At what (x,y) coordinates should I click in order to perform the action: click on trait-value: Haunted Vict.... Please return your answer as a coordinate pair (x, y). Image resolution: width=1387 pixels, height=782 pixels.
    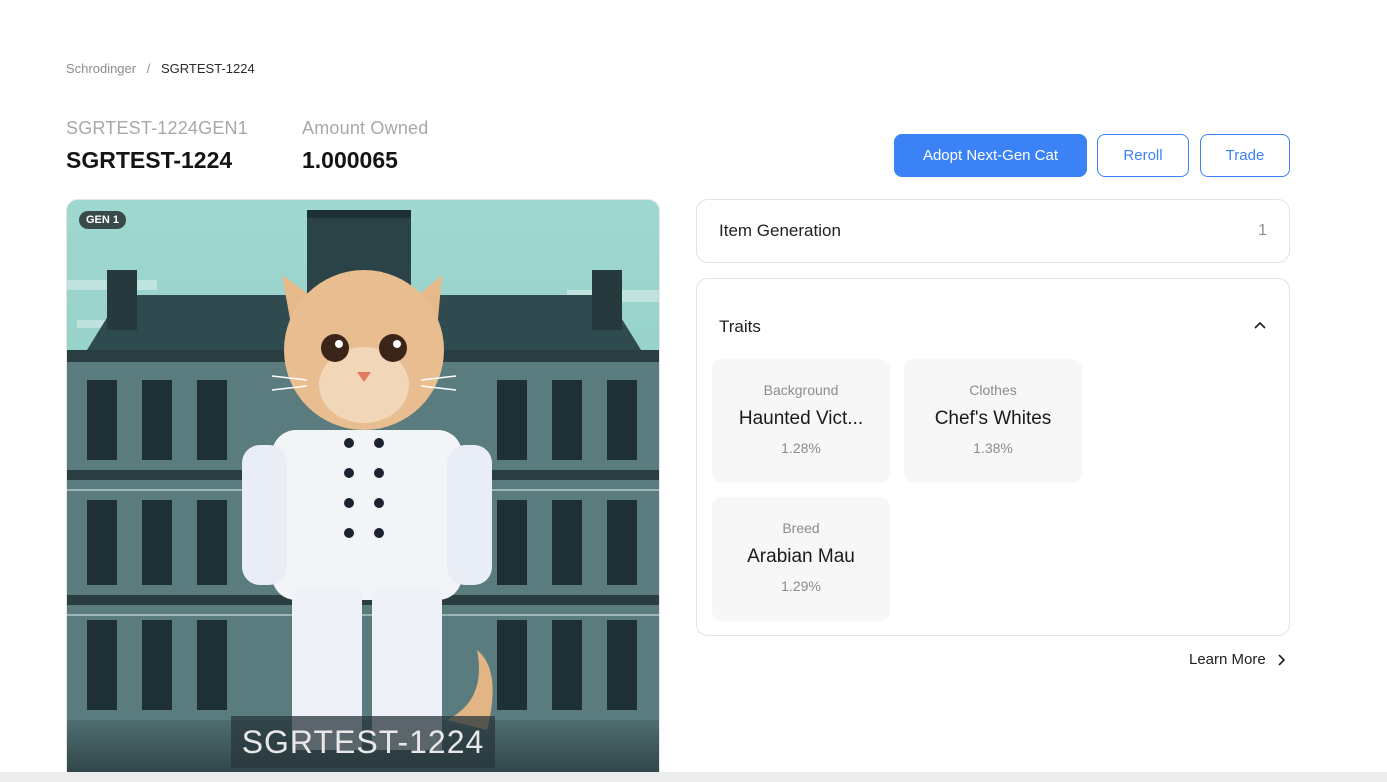
    Looking at the image, I should click on (801, 418).